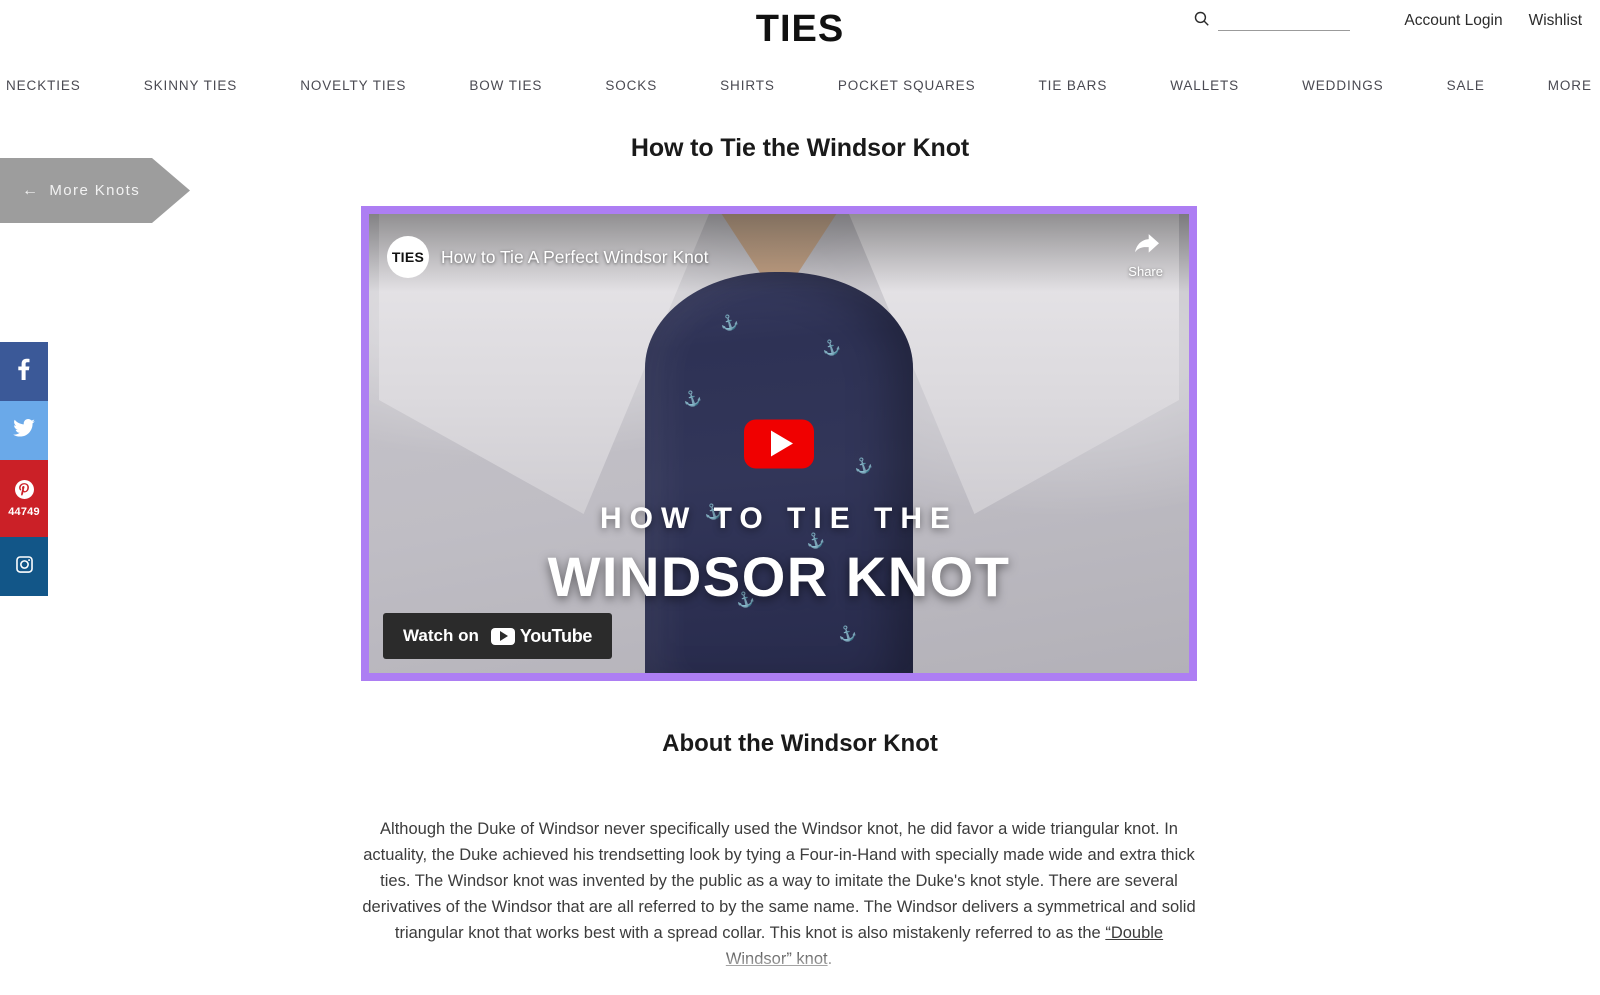  Describe the element at coordinates (408, 257) in the screenshot. I see `channel-avatar: TIES` at that location.